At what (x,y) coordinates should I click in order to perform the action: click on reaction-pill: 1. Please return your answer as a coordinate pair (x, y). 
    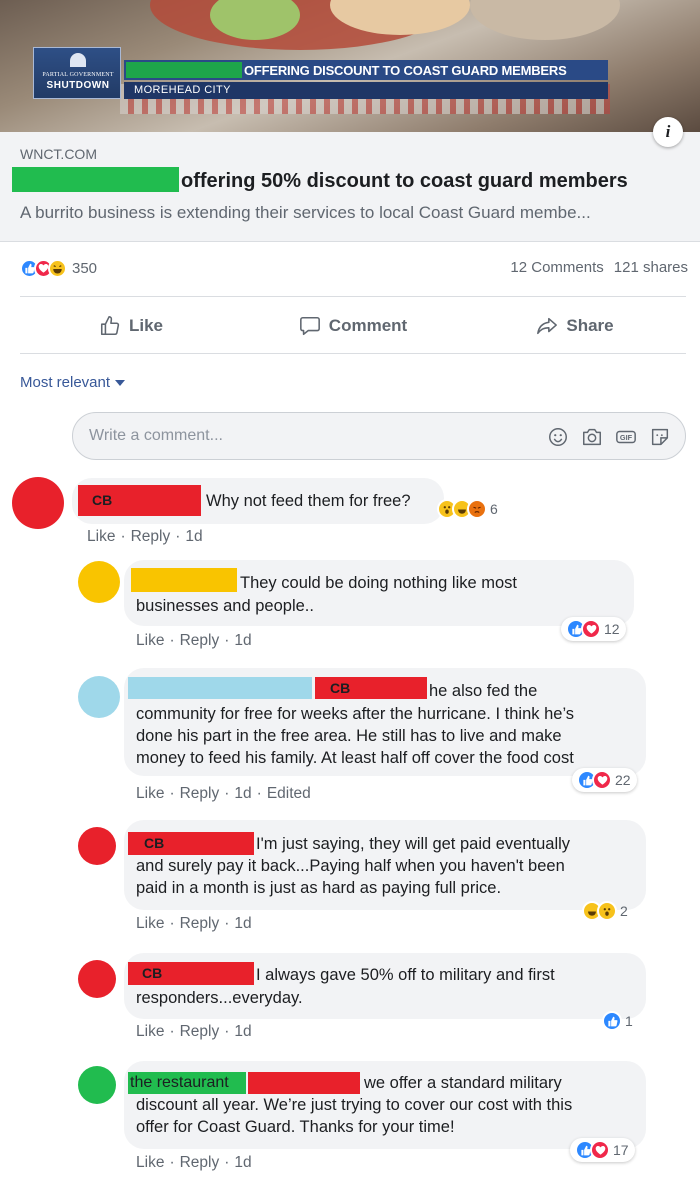
    Looking at the image, I should click on (618, 1021).